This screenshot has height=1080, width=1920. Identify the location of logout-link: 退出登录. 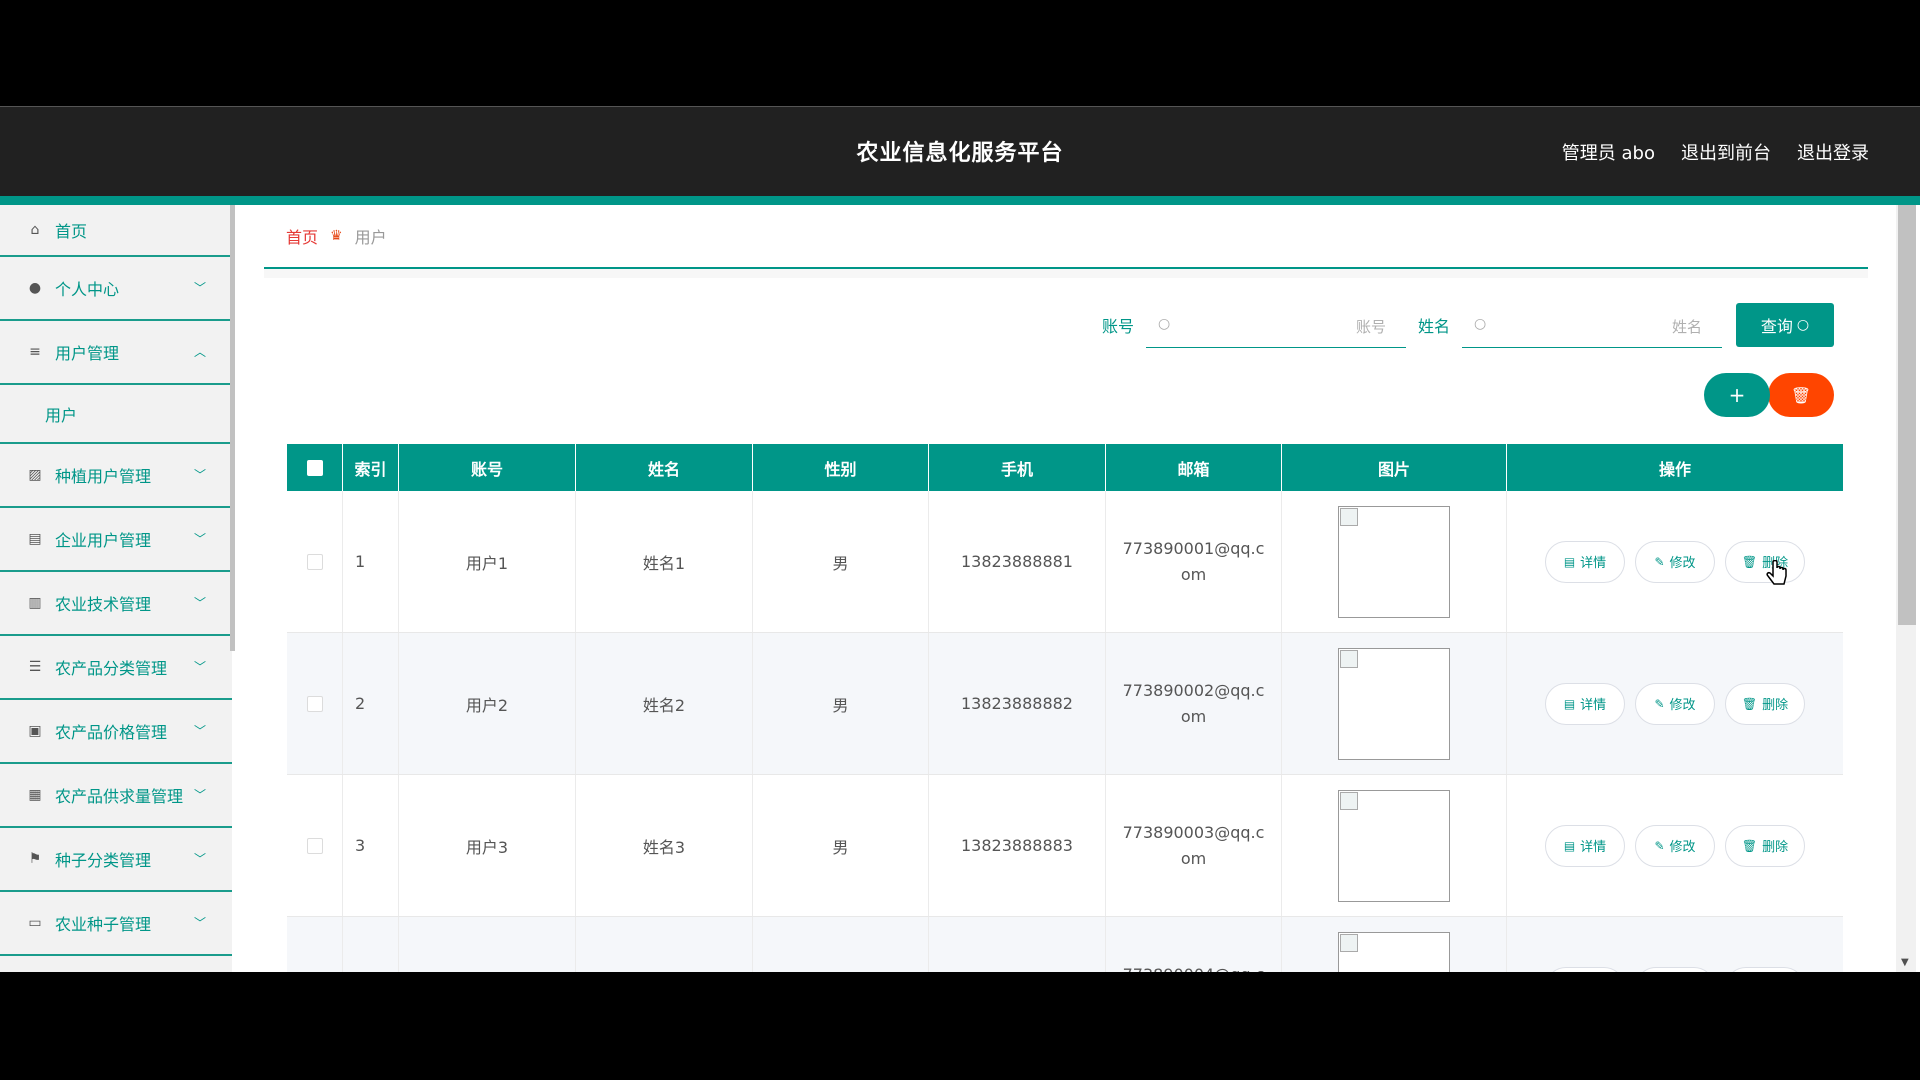
(1833, 152).